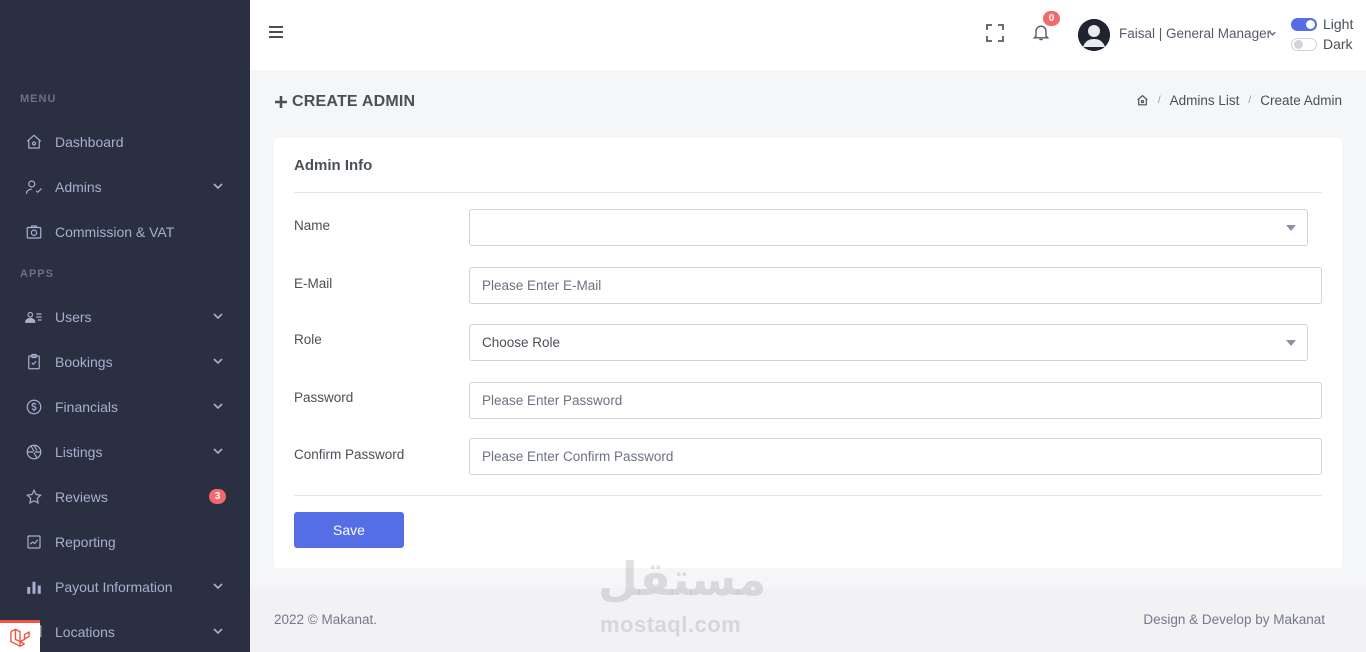 The width and height of the screenshot is (1366, 652). I want to click on sidebar-item-financials: Financials, so click(125, 407).